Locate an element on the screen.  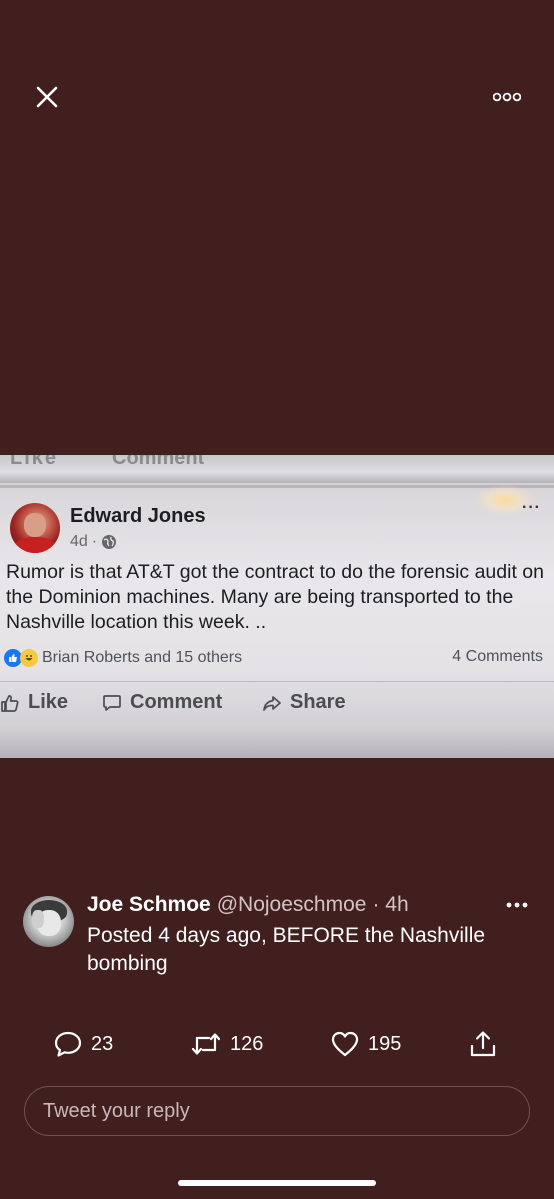
globe-icon is located at coordinates (109, 542).